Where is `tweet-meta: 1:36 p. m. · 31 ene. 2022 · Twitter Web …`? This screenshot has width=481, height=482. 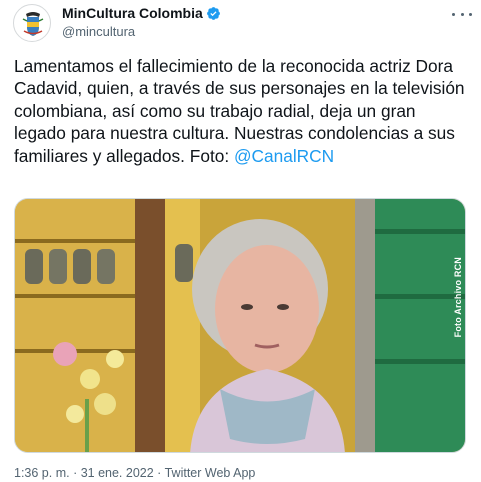
tweet-meta: 1:36 p. m. · 31 ene. 2022 · Twitter Web … is located at coordinates (134, 473).